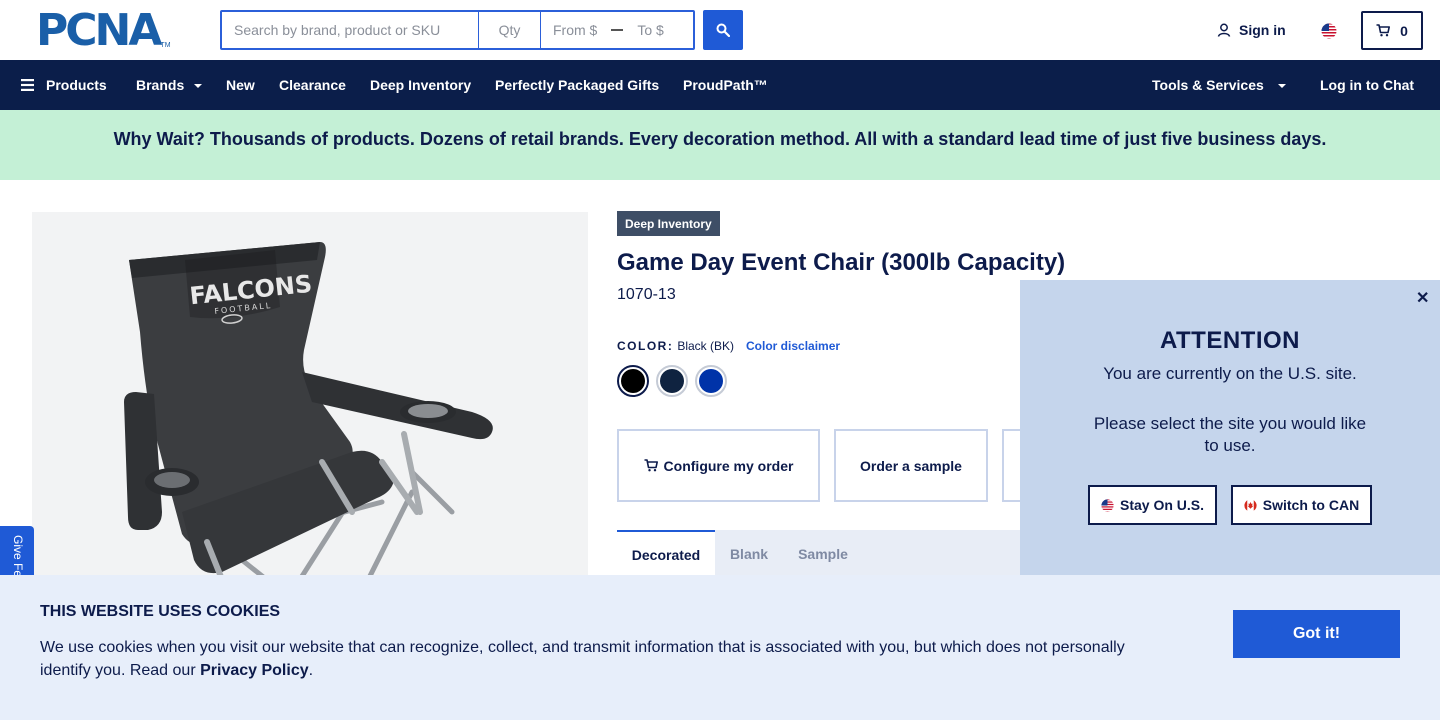  What do you see at coordinates (350, 30) in the screenshot?
I see `search-input: Search by brand, product or SKU` at bounding box center [350, 30].